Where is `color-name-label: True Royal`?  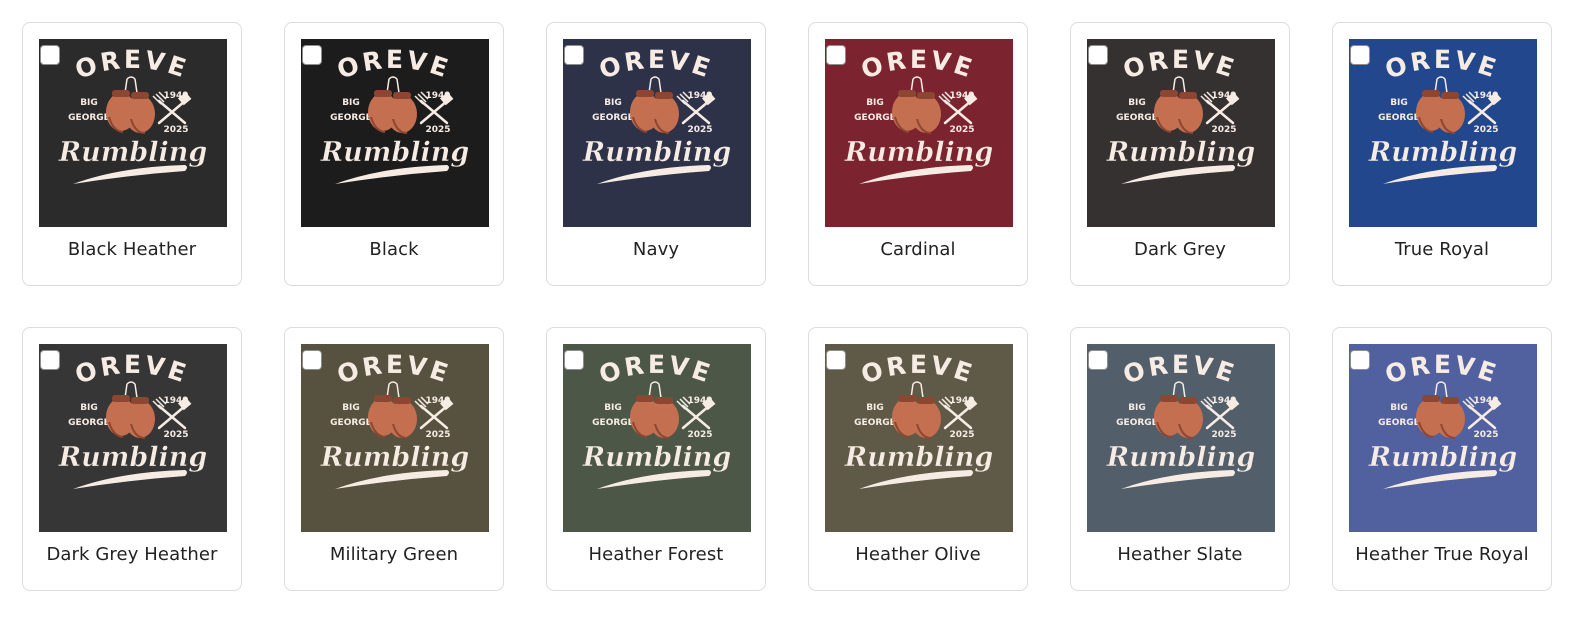
color-name-label: True Royal is located at coordinates (1442, 249).